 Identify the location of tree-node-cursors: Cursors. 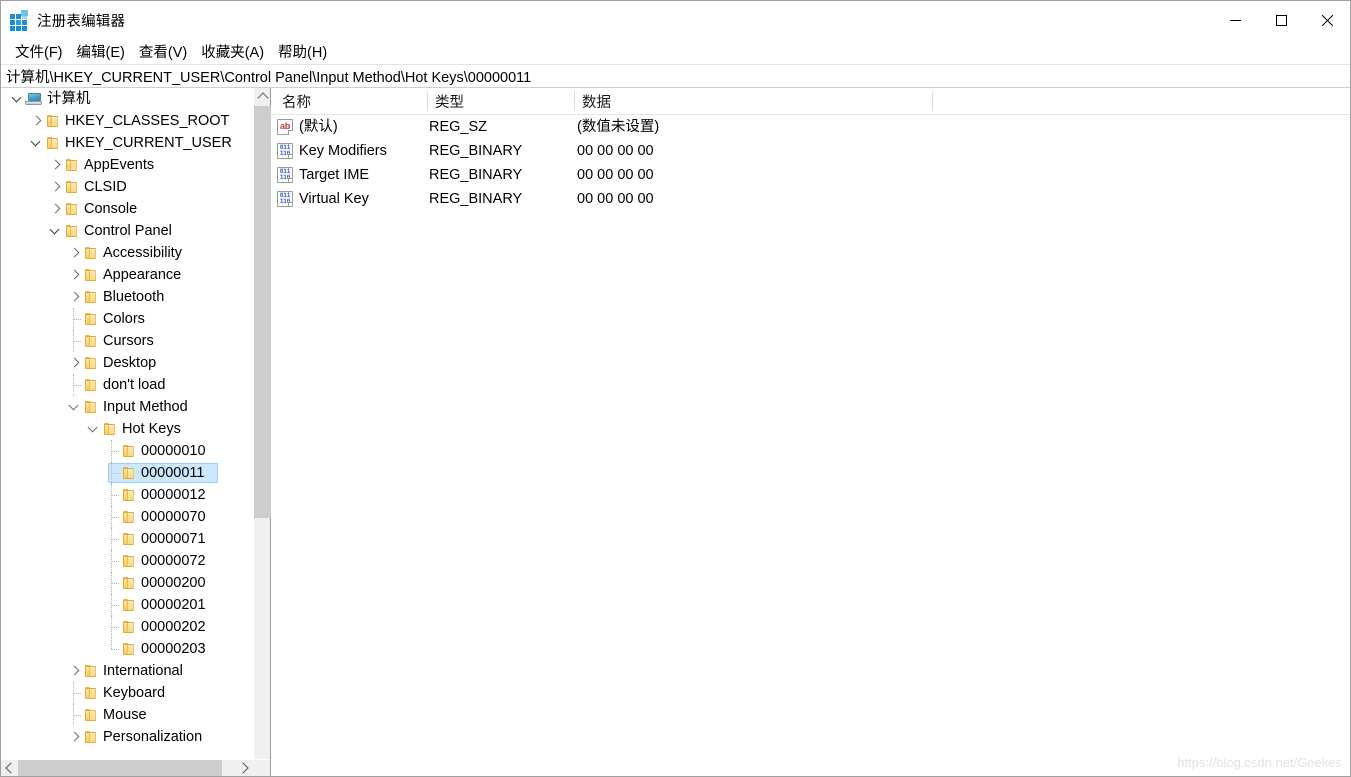
(127, 341).